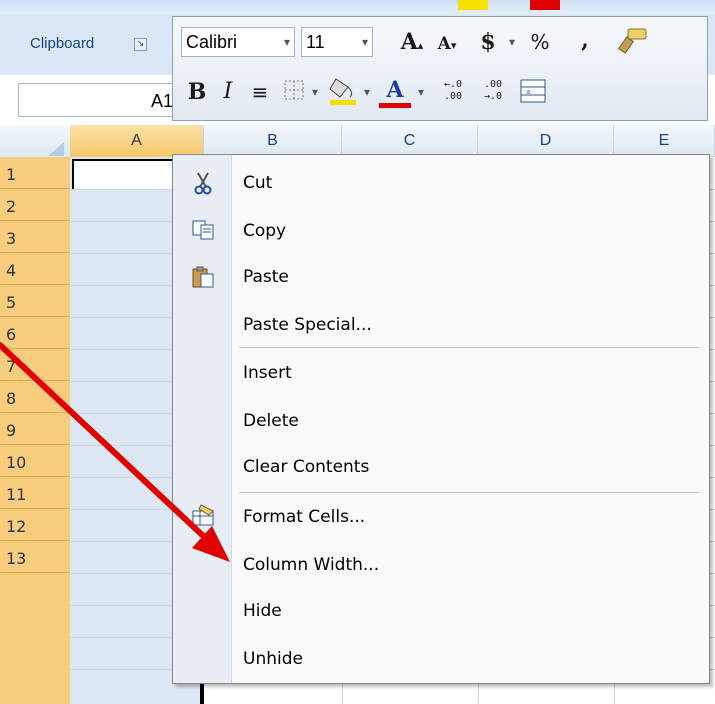 This screenshot has height=704, width=715. I want to click on percent-button: %, so click(540, 42).